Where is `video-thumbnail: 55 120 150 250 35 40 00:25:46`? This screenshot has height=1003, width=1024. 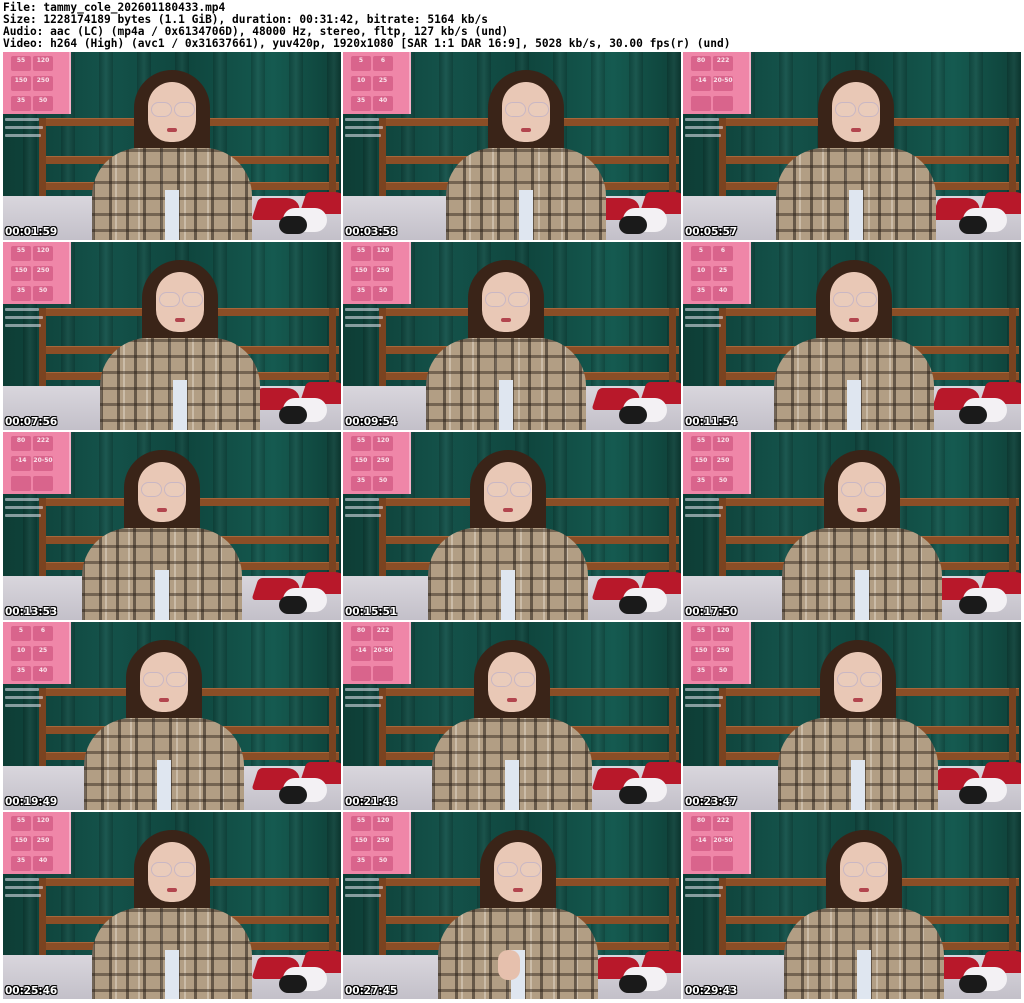
video-thumbnail: 55 120 150 250 35 40 00:25:46 is located at coordinates (172, 905).